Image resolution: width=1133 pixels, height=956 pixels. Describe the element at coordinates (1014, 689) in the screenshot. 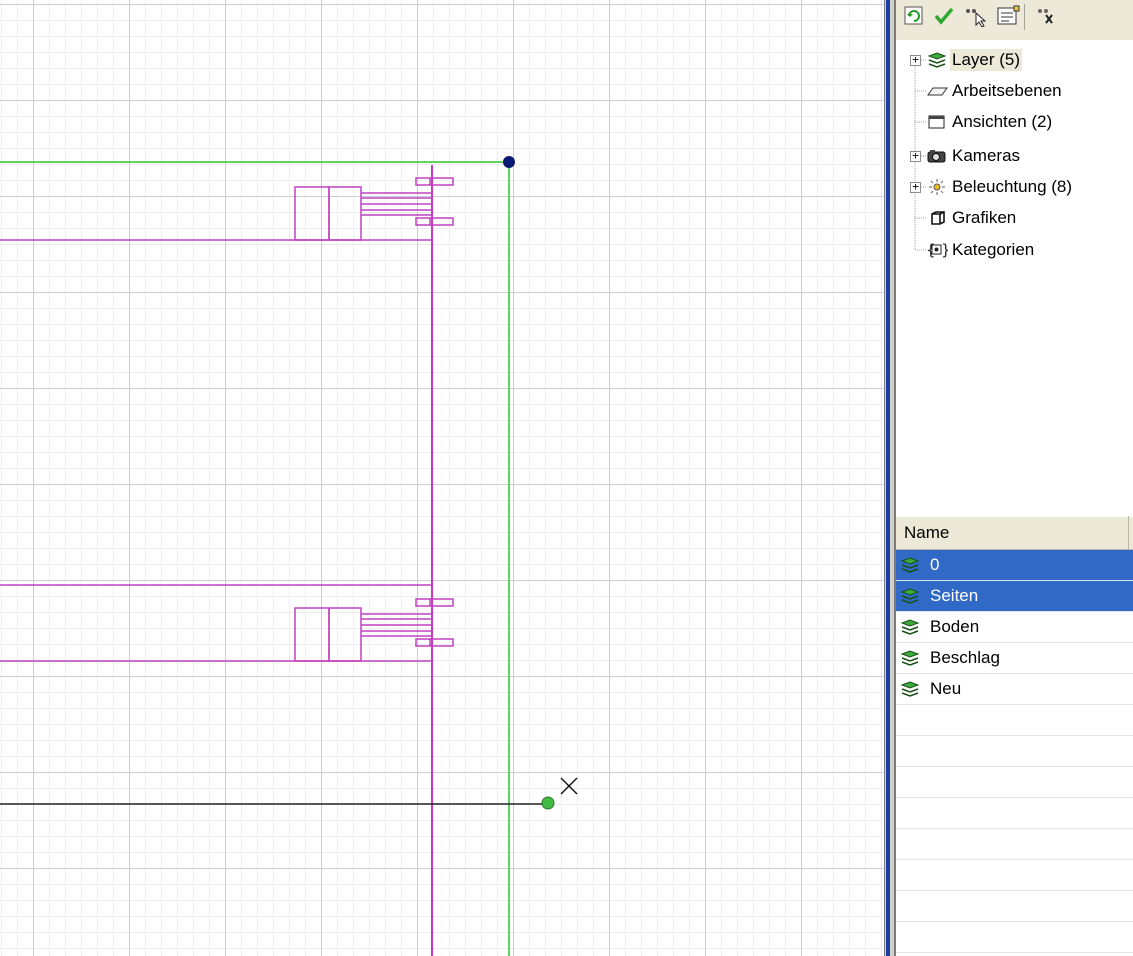

I see `layer-row-neu: Neu` at that location.